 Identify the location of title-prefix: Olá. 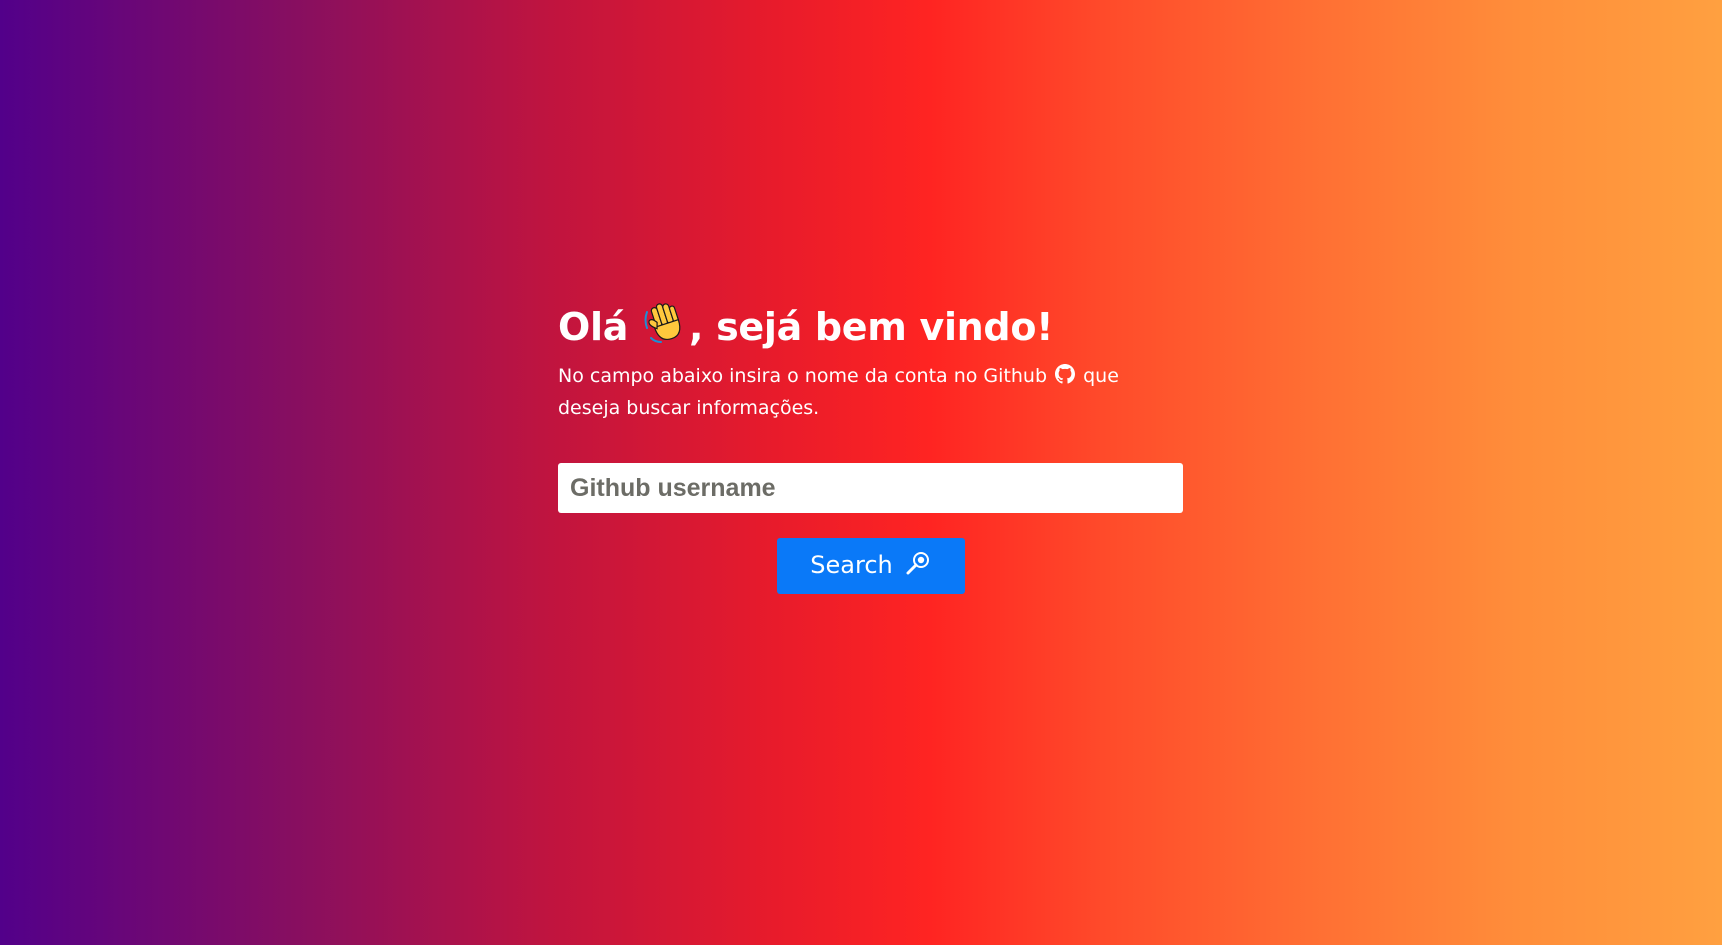
(593, 327).